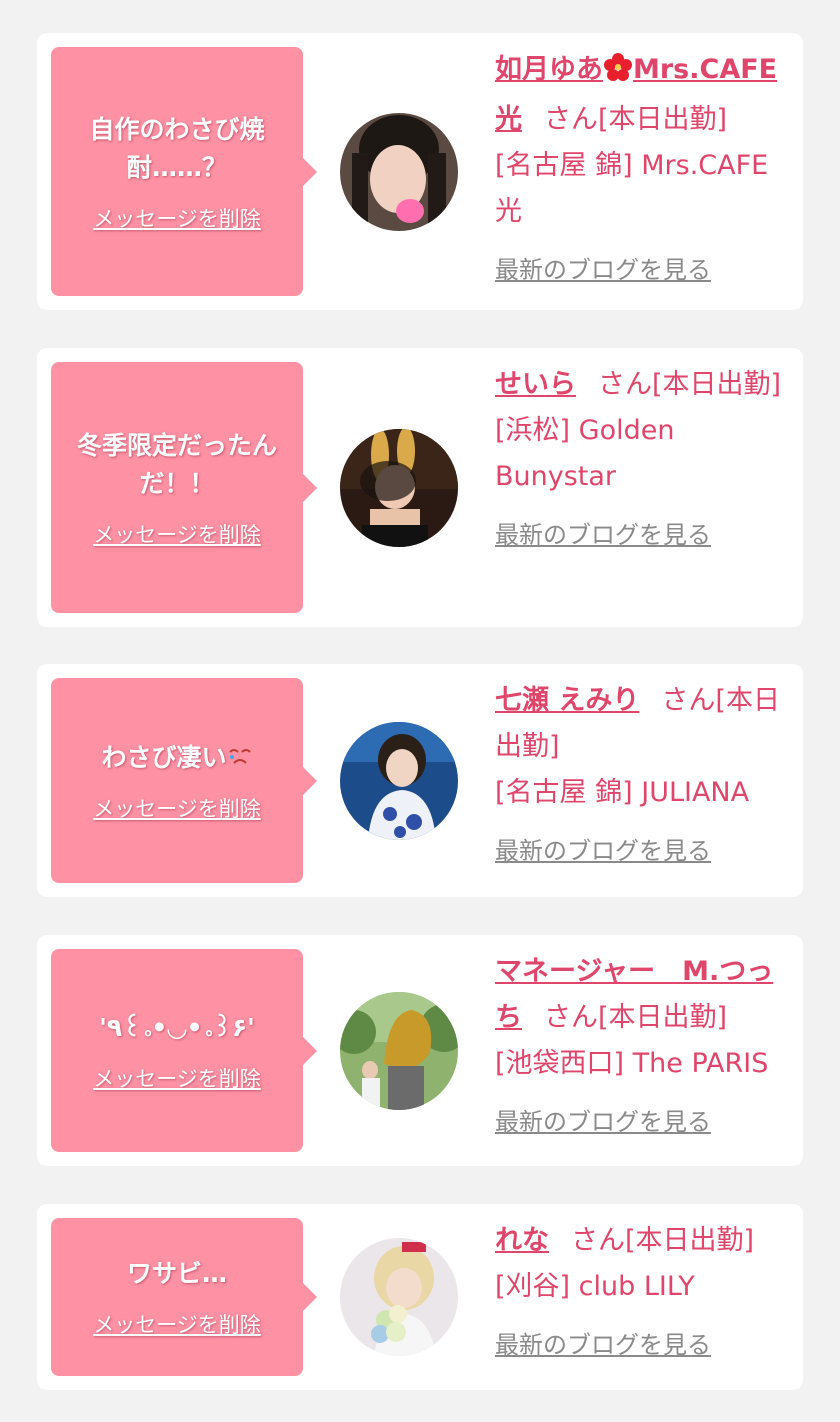 The width and height of the screenshot is (840, 1422). I want to click on message-bubble: わさび凄い メッセージを削除, so click(184, 780).